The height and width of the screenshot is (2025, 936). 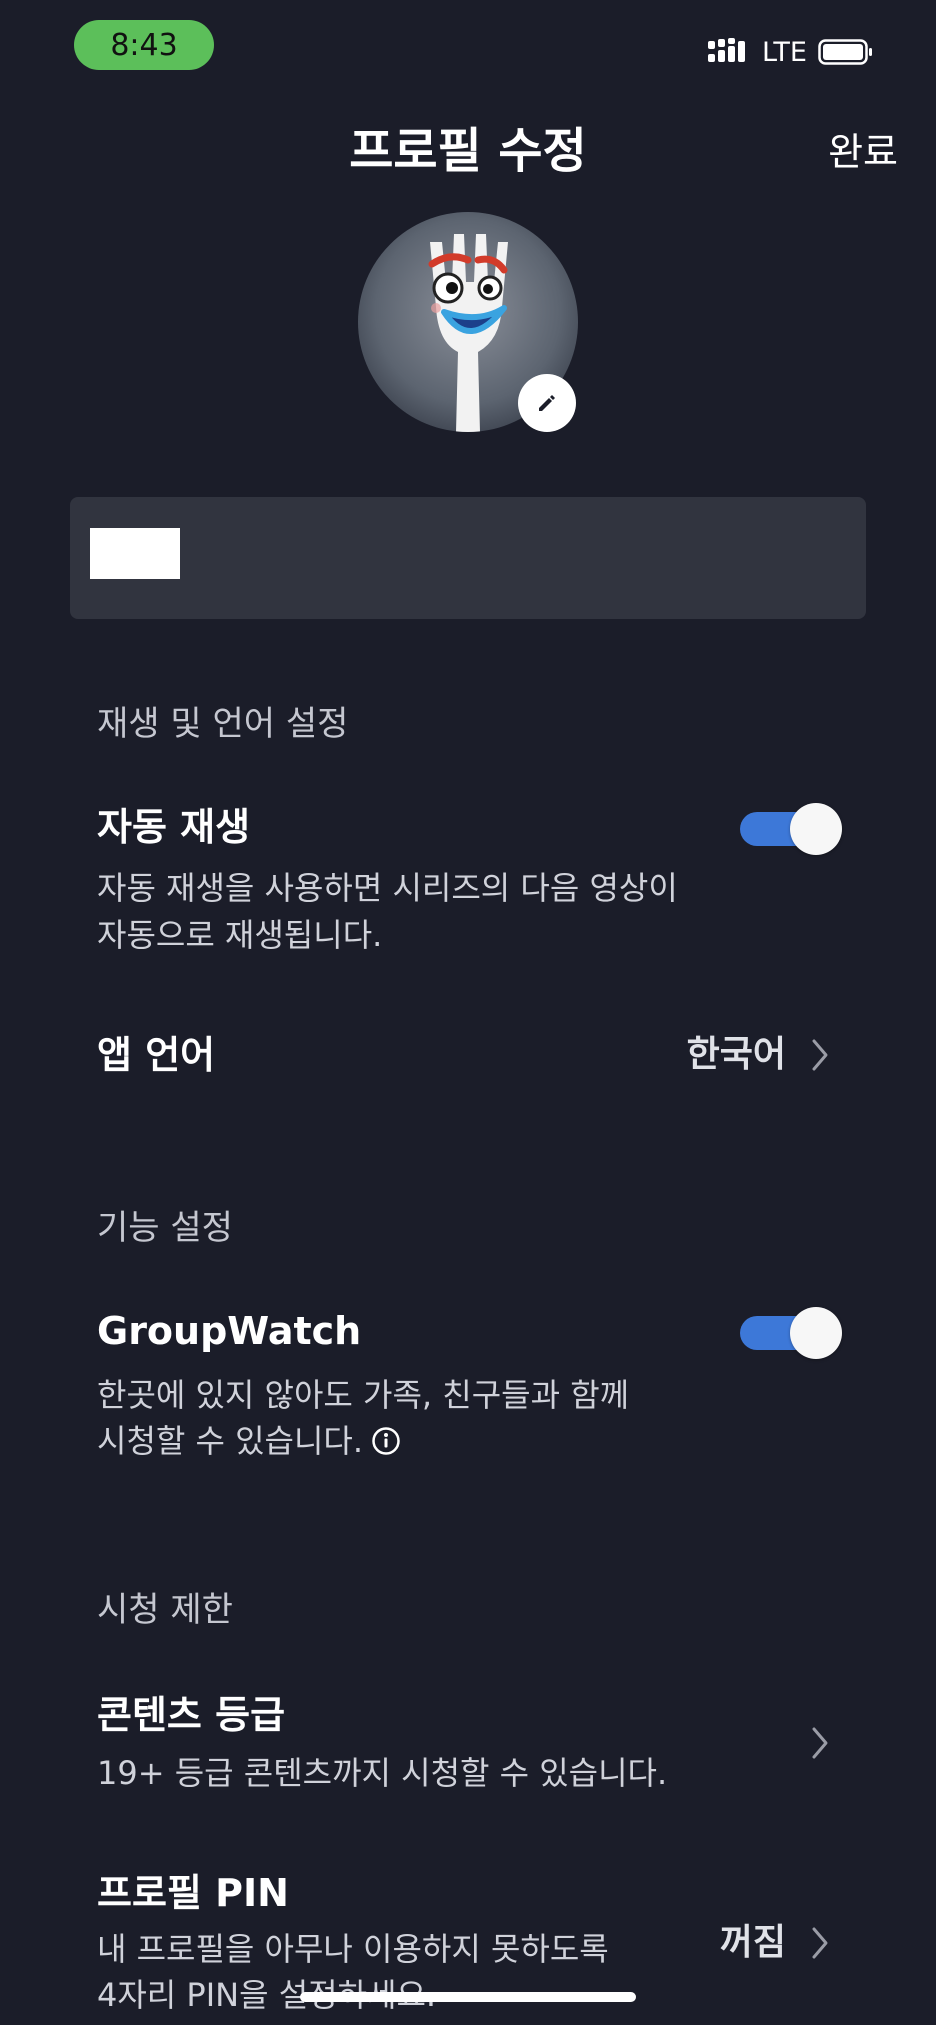 What do you see at coordinates (363, 1395) in the screenshot?
I see `groupwatch-description-line1: 한곳에 있지 않아도 가족, 친구들과 함께` at bounding box center [363, 1395].